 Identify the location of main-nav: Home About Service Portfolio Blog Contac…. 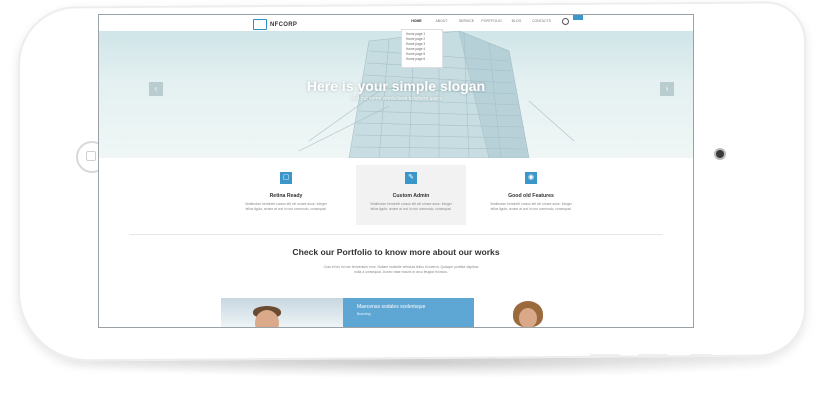
(479, 21).